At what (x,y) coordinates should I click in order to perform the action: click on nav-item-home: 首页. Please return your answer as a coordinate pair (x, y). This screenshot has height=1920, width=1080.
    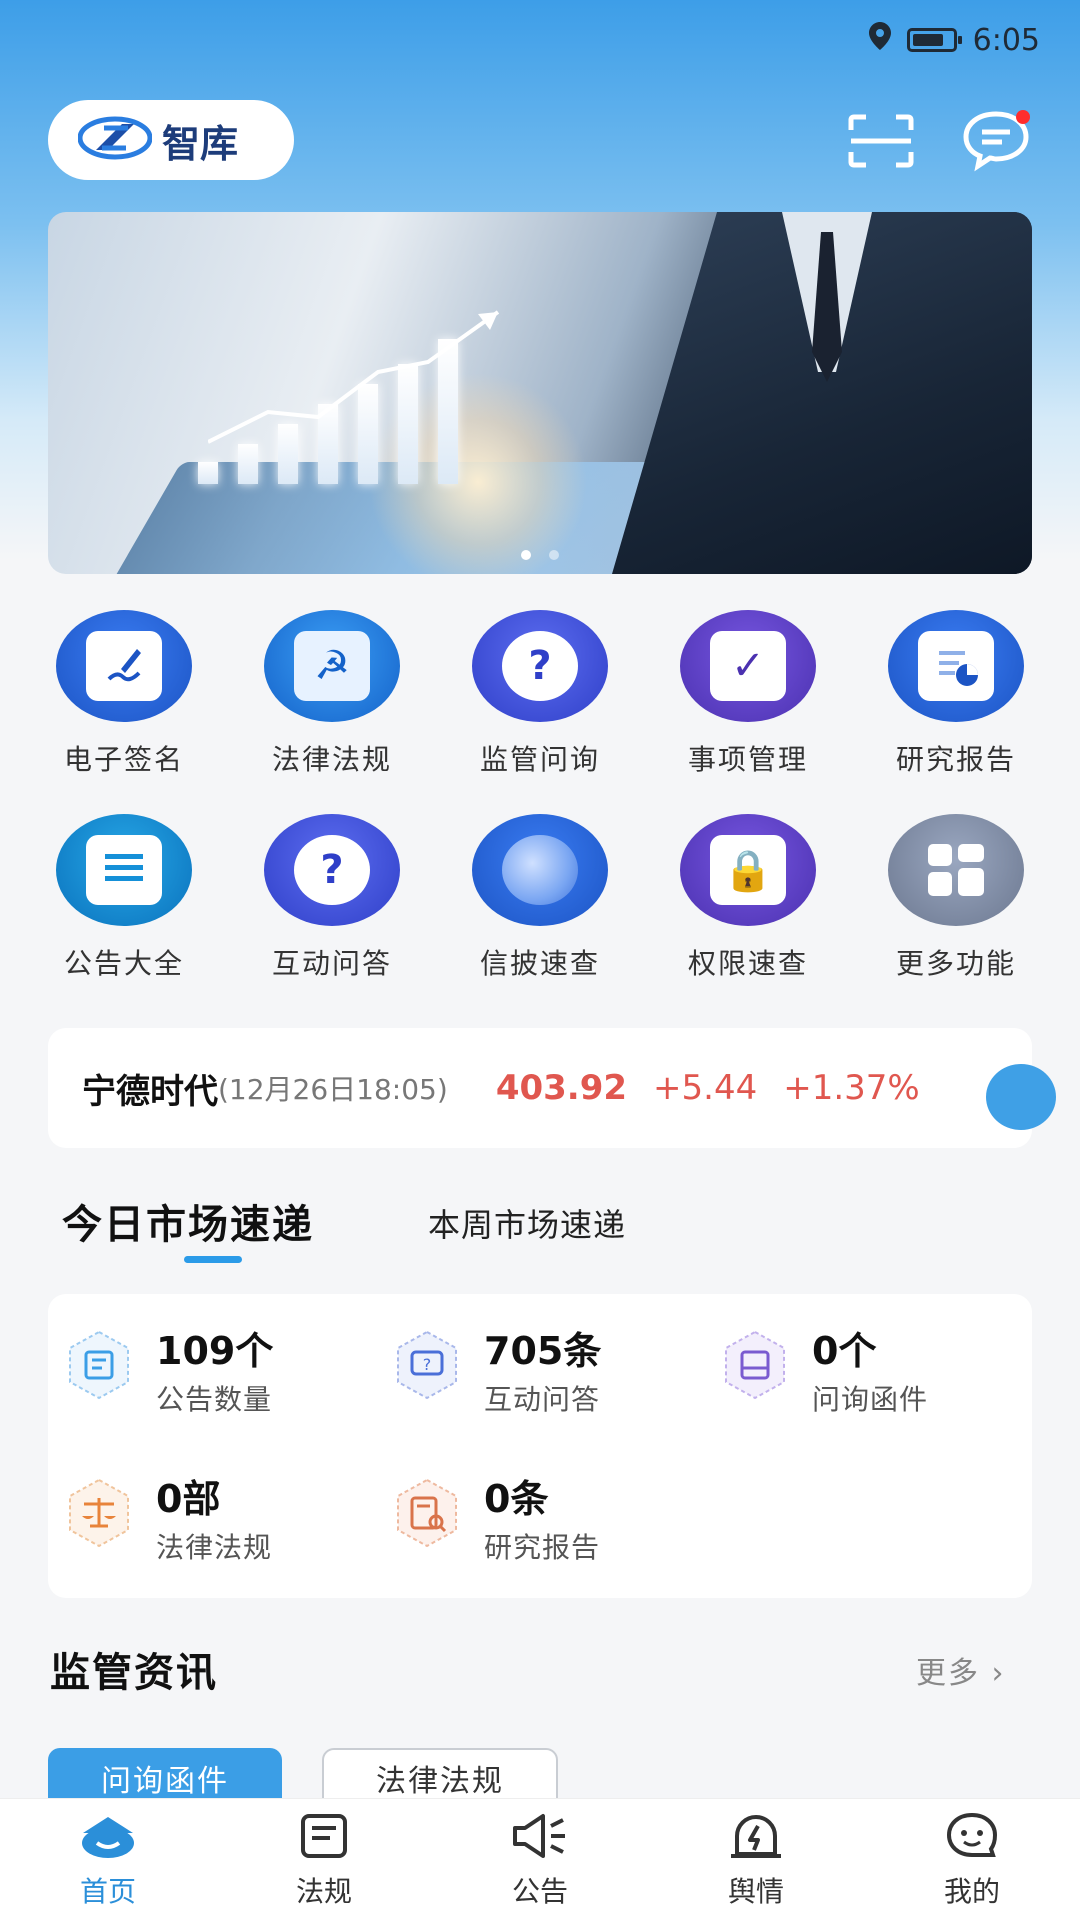
    Looking at the image, I should click on (108, 1860).